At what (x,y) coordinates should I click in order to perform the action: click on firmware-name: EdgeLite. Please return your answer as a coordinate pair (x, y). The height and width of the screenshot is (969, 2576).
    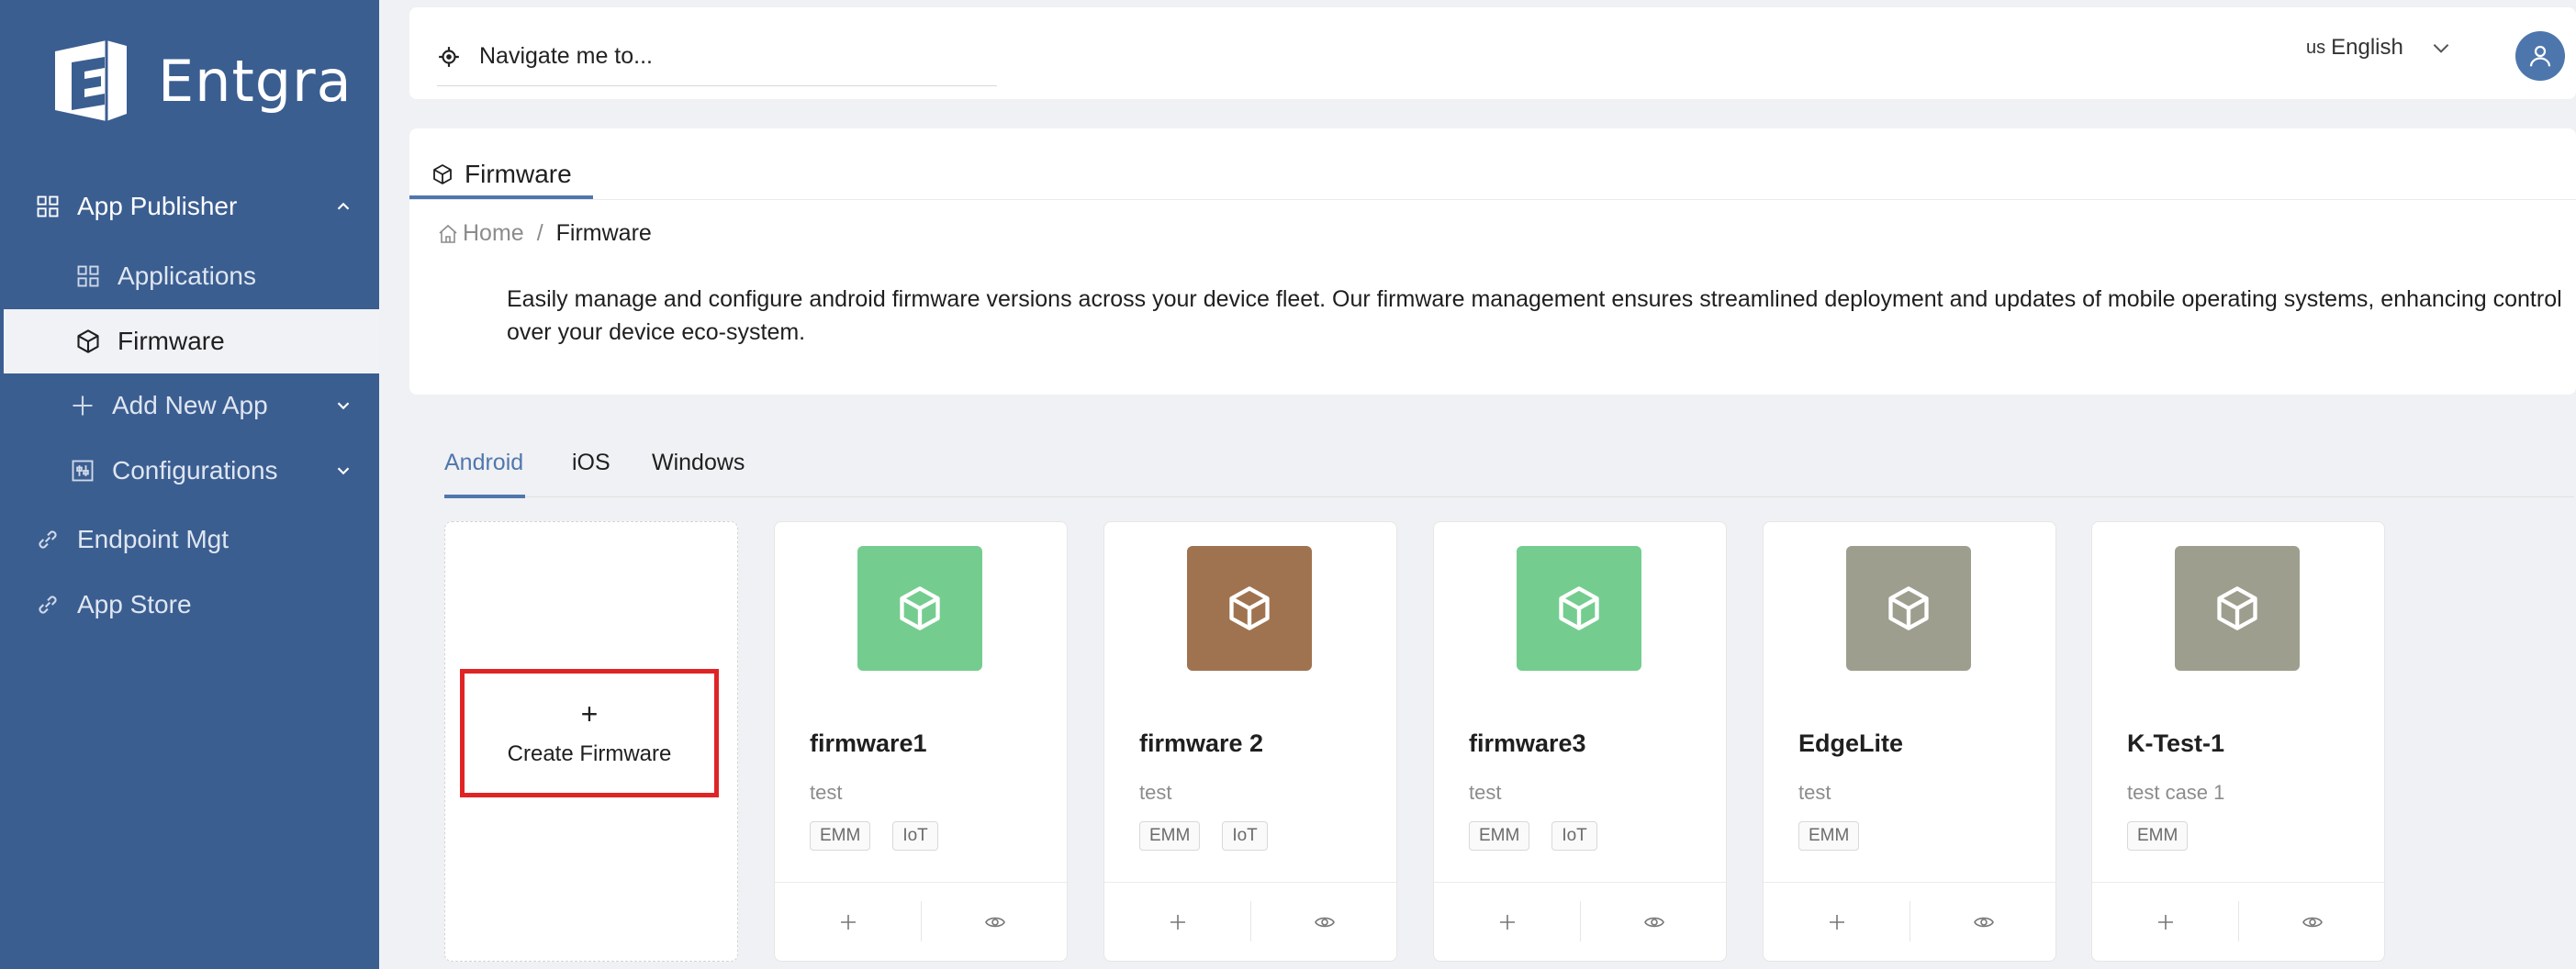
    Looking at the image, I should click on (1851, 743).